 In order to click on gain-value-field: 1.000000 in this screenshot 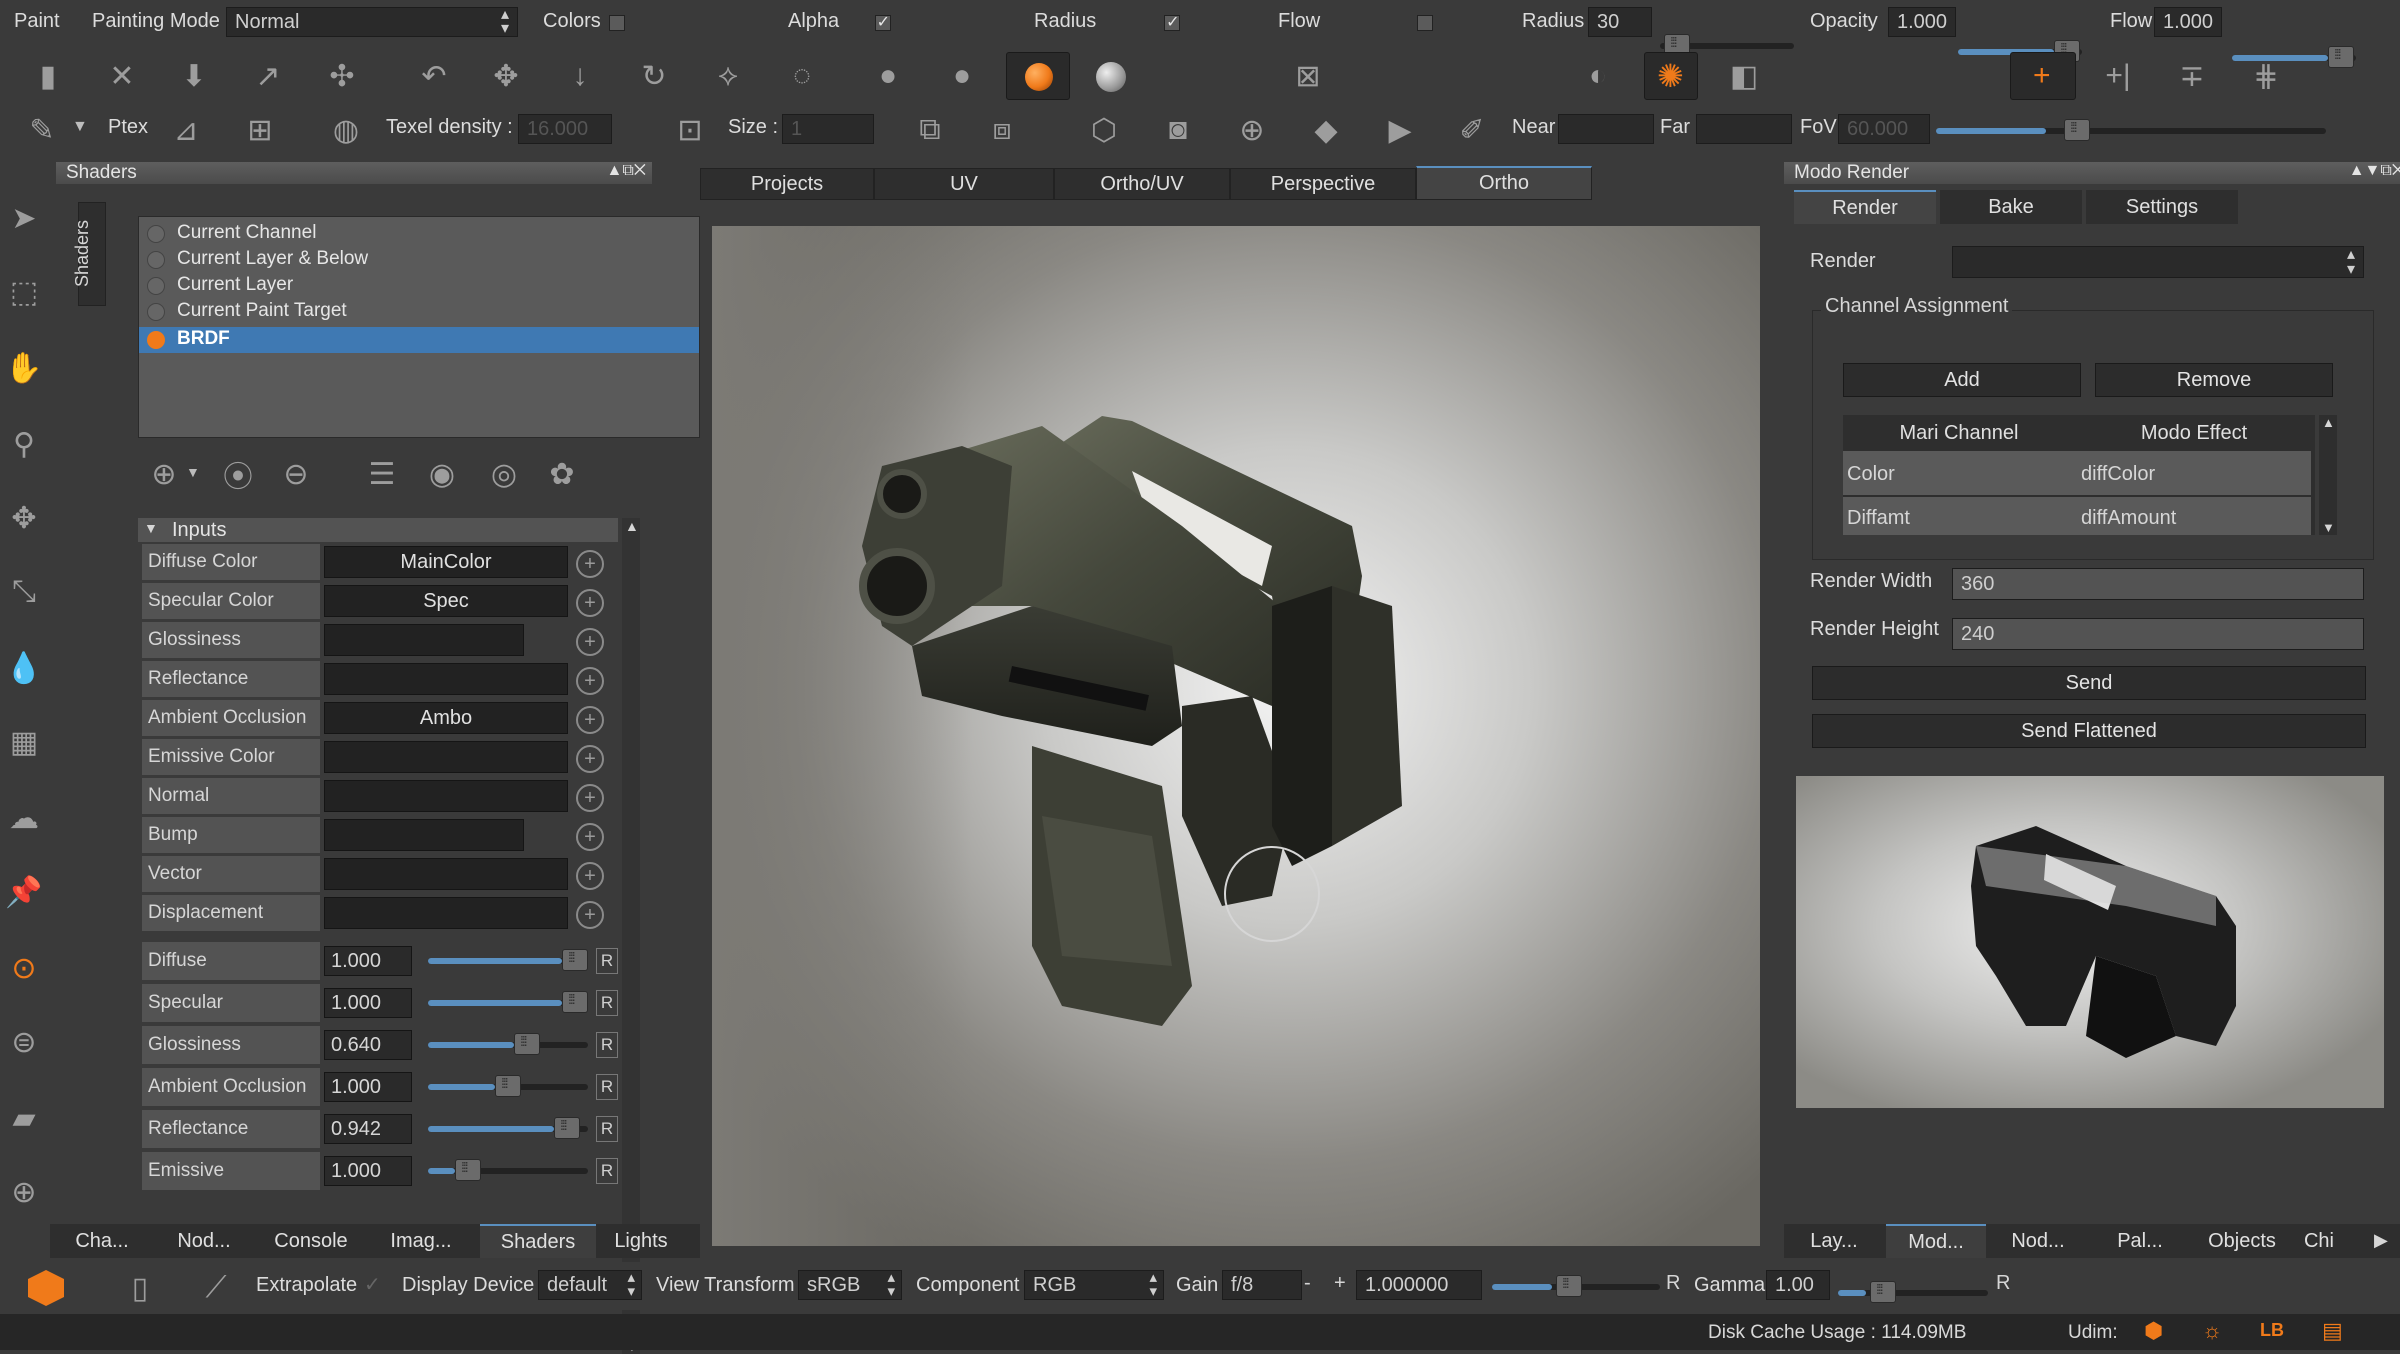, I will do `click(1419, 1285)`.